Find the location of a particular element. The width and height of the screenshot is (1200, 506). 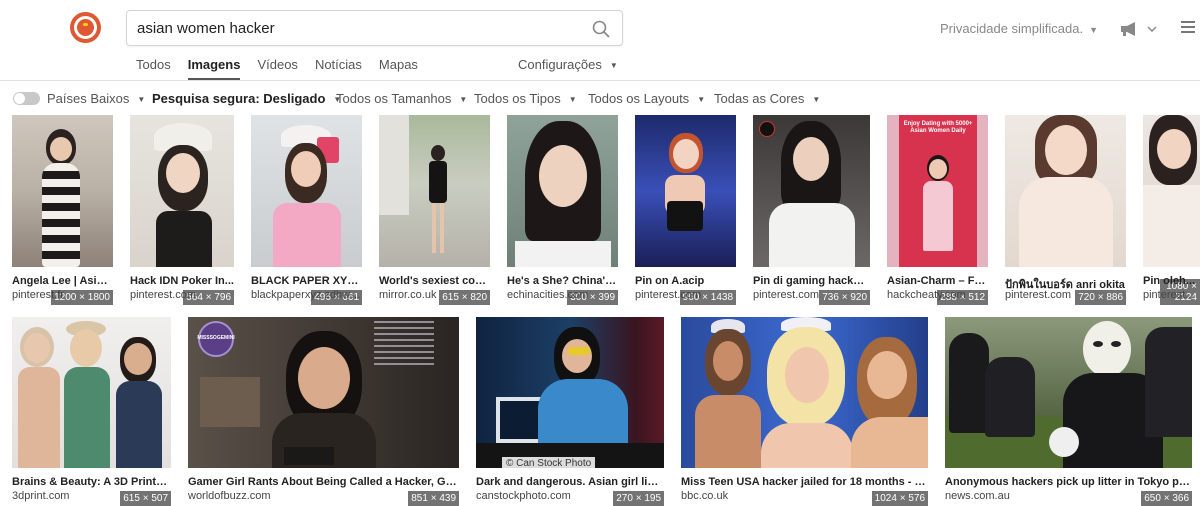

type-filter: Todos os Tipos ▼ is located at coordinates (525, 98).